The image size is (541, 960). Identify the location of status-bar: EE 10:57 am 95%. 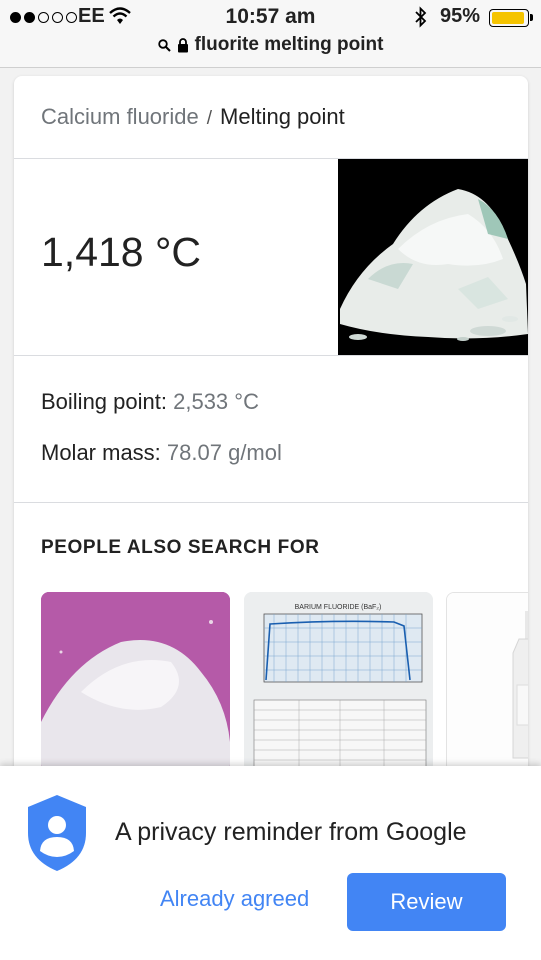
(270, 17).